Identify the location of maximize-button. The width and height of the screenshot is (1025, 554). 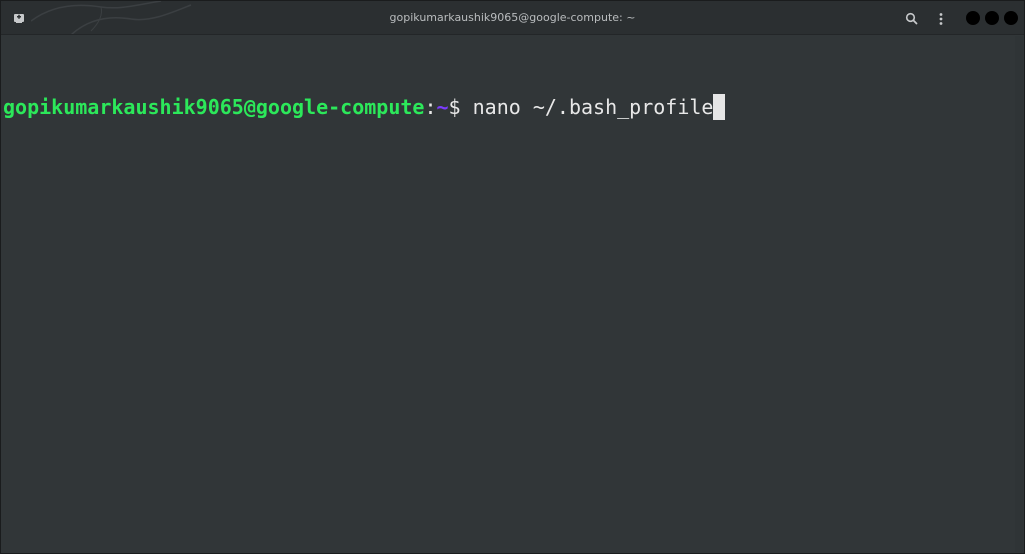
(992, 18).